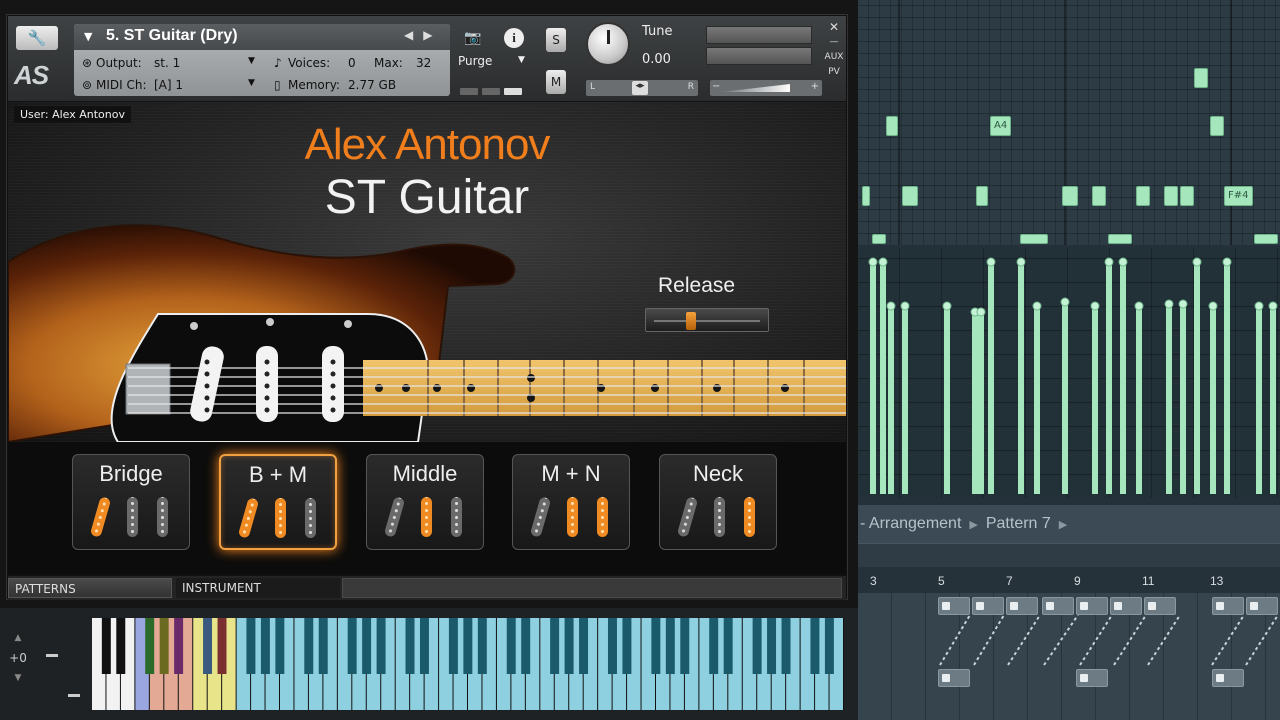 The image size is (1280, 720). Describe the element at coordinates (834, 42) in the screenshot. I see `minimize-icon: —` at that location.